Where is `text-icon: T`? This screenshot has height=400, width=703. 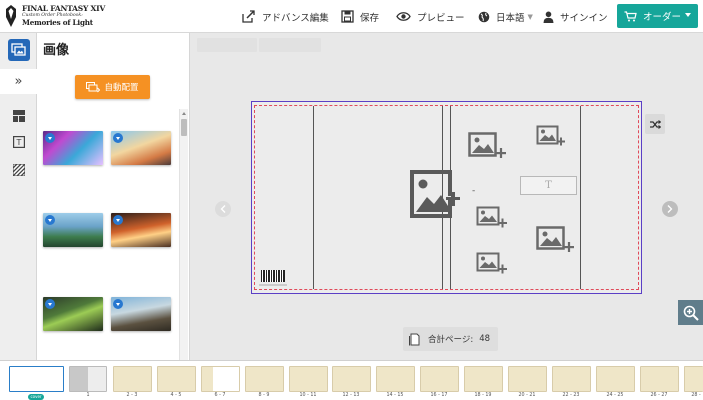
text-icon: T is located at coordinates (18, 142).